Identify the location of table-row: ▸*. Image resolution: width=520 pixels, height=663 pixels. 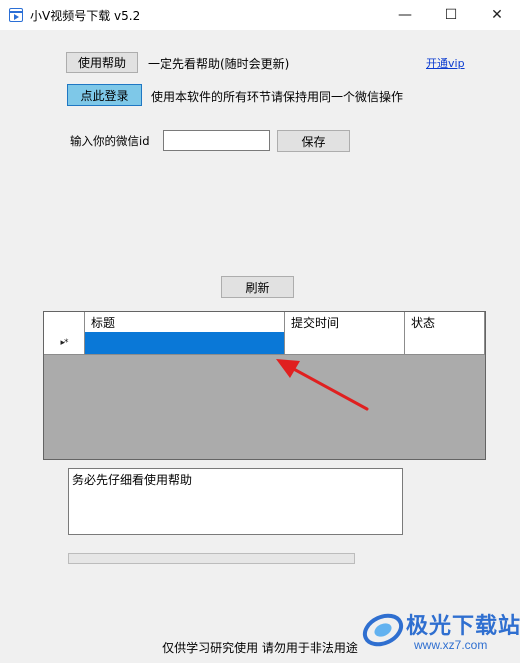
(264, 343).